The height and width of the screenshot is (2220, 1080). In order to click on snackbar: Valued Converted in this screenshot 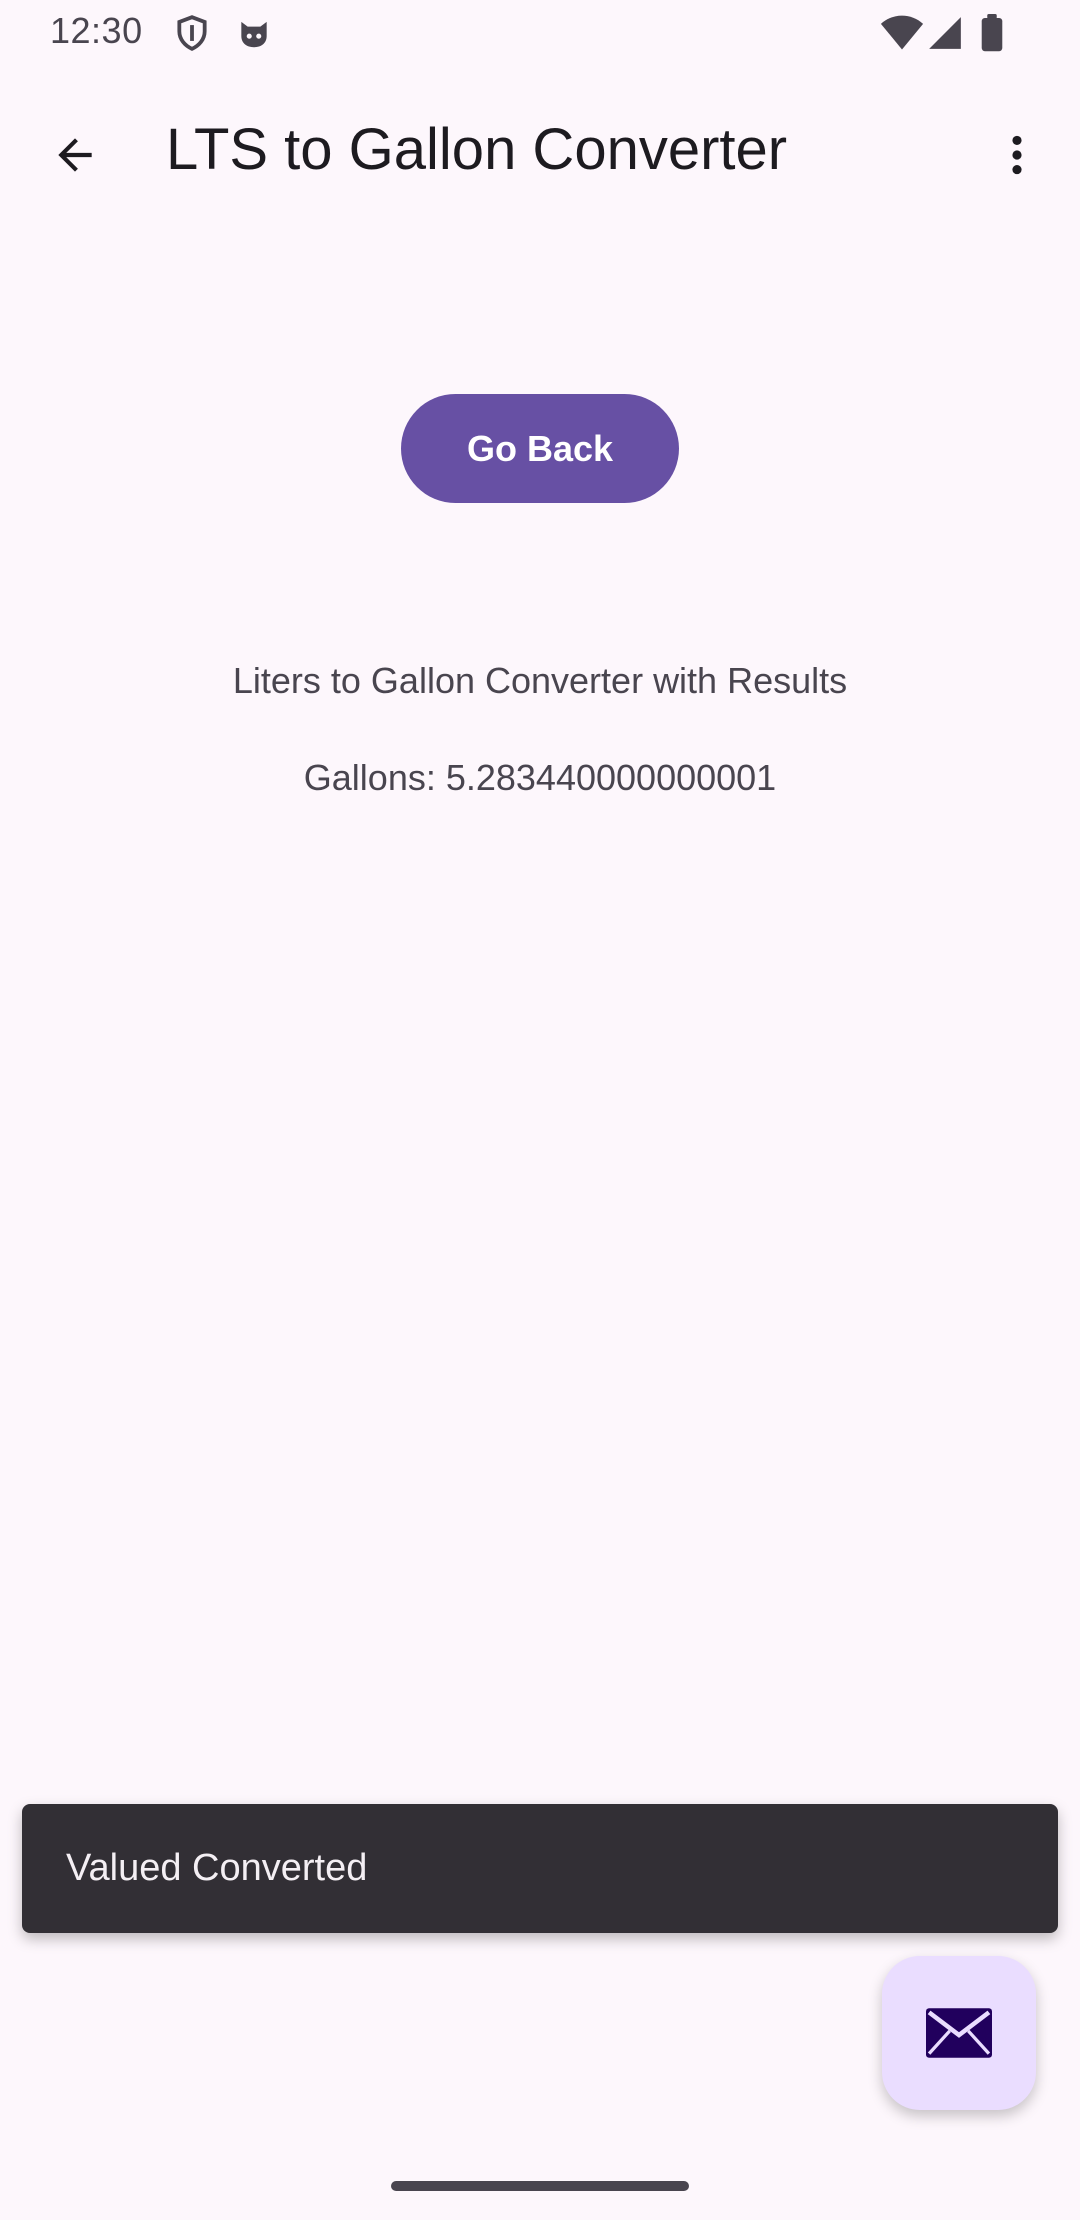, I will do `click(540, 1868)`.